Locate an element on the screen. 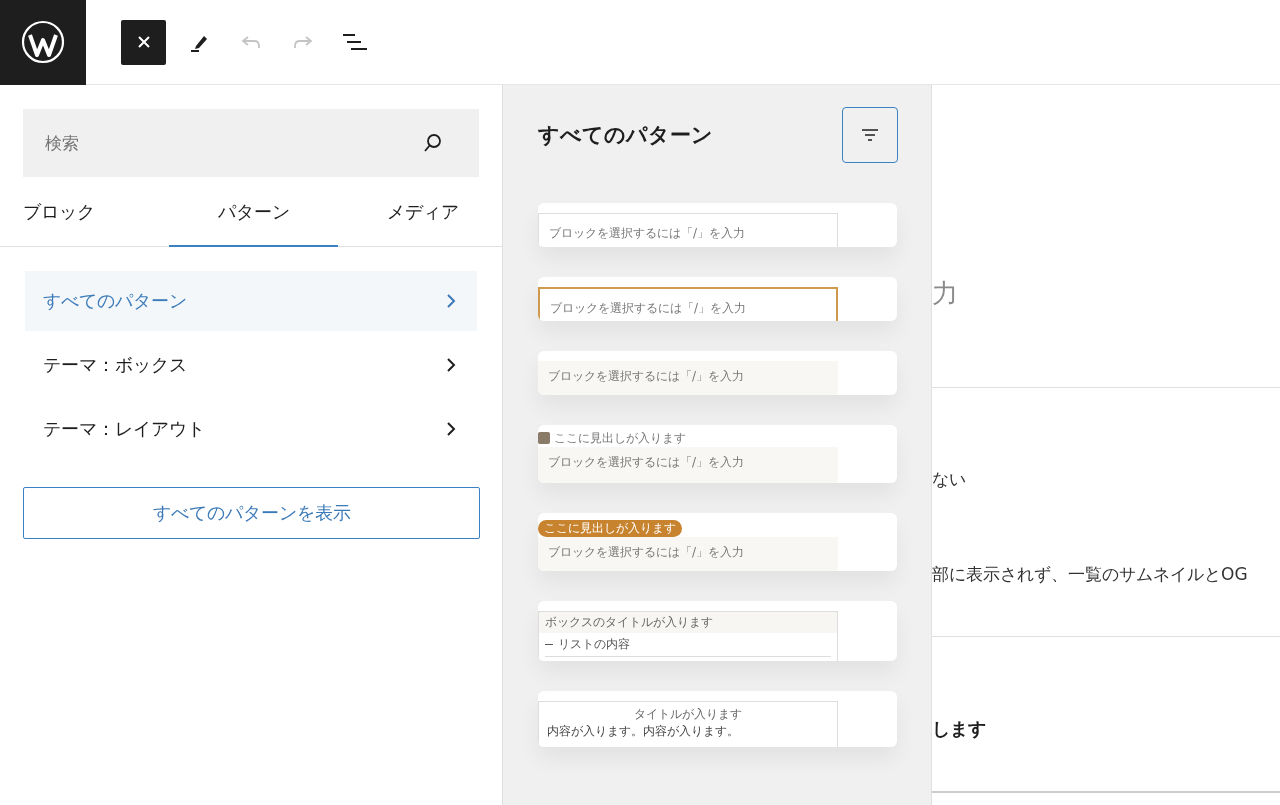 The image size is (1280, 805). pattern-preview: タイトルが入ります 内容が入ります。内容が入ります。 is located at coordinates (717, 719).